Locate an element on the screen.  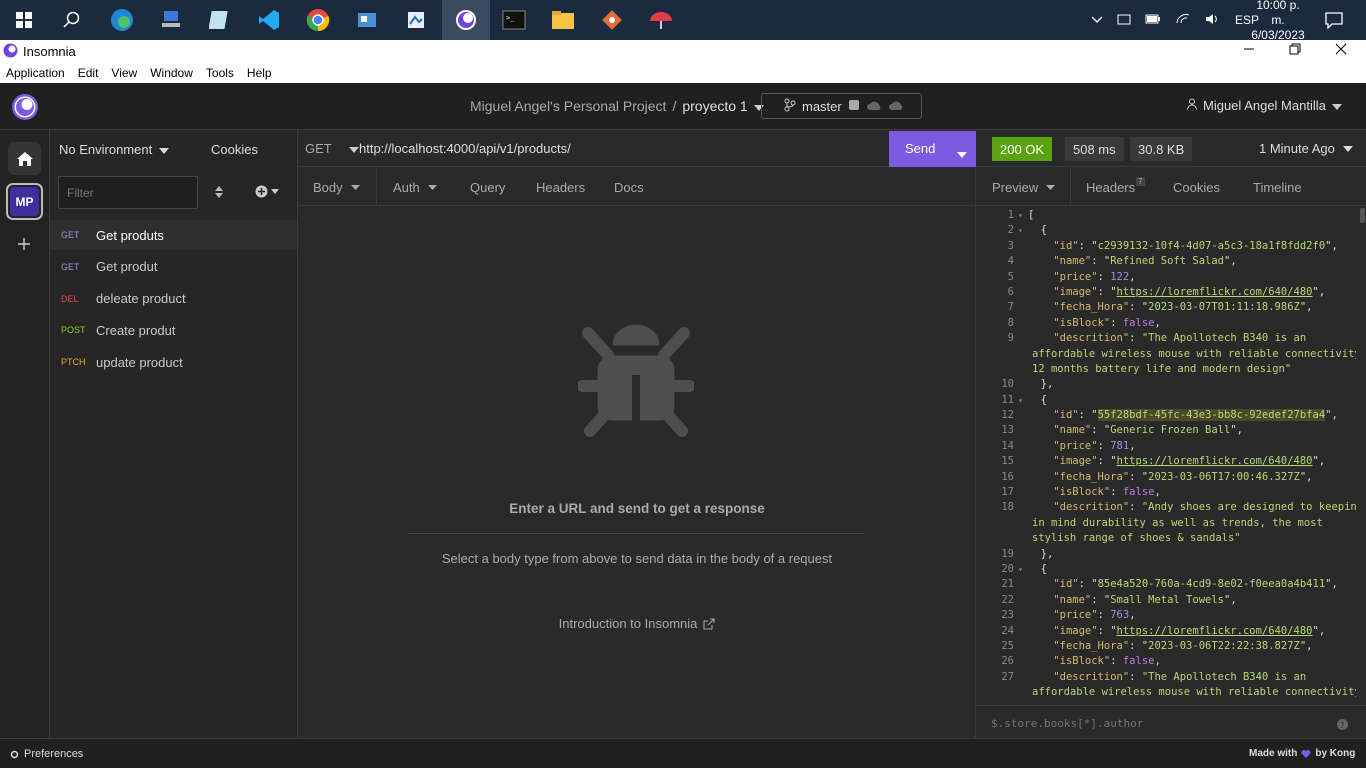
intro-link: Introduction to Insomnia is located at coordinates (637, 623).